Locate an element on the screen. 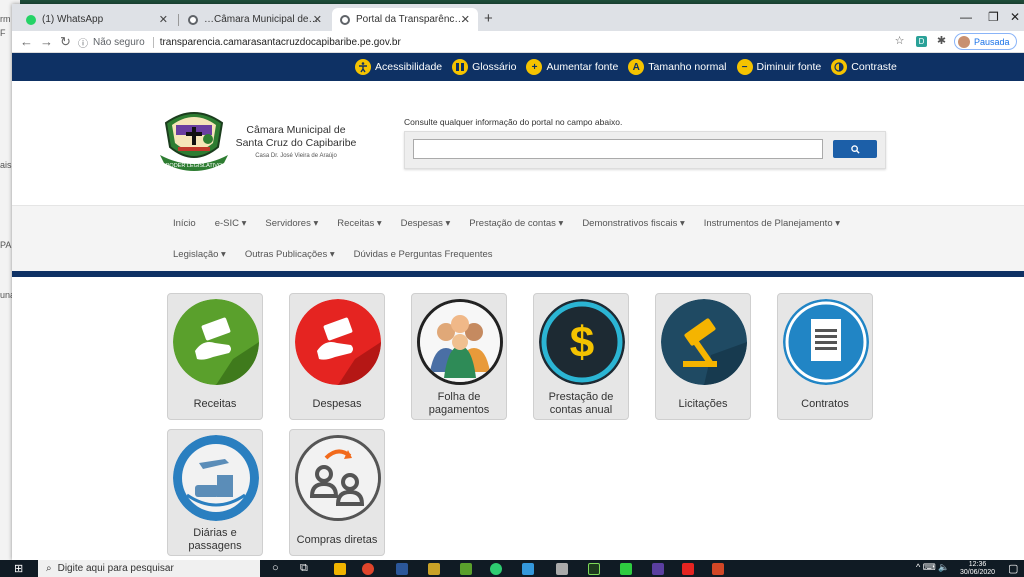 This screenshot has width=1024, height=577. nav-divider is located at coordinates (518, 274).